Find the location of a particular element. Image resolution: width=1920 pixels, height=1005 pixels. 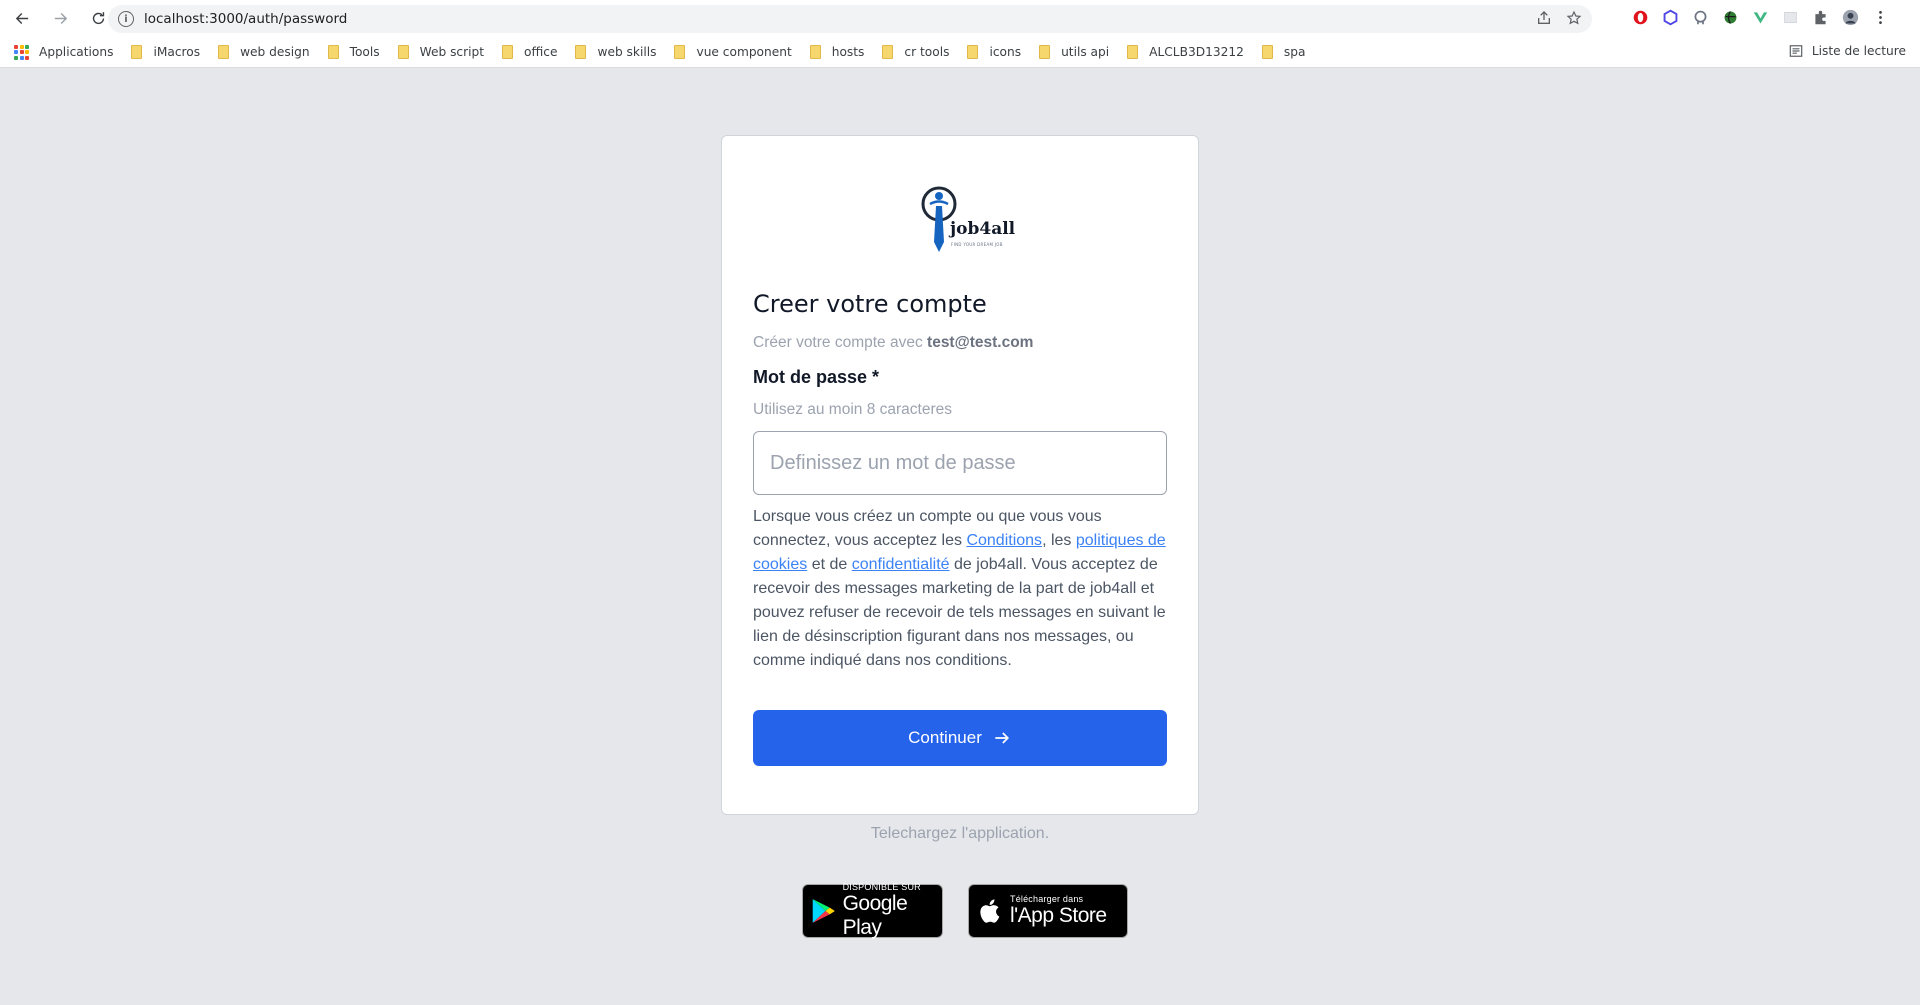

bookmark-label: utils api is located at coordinates (1085, 52).